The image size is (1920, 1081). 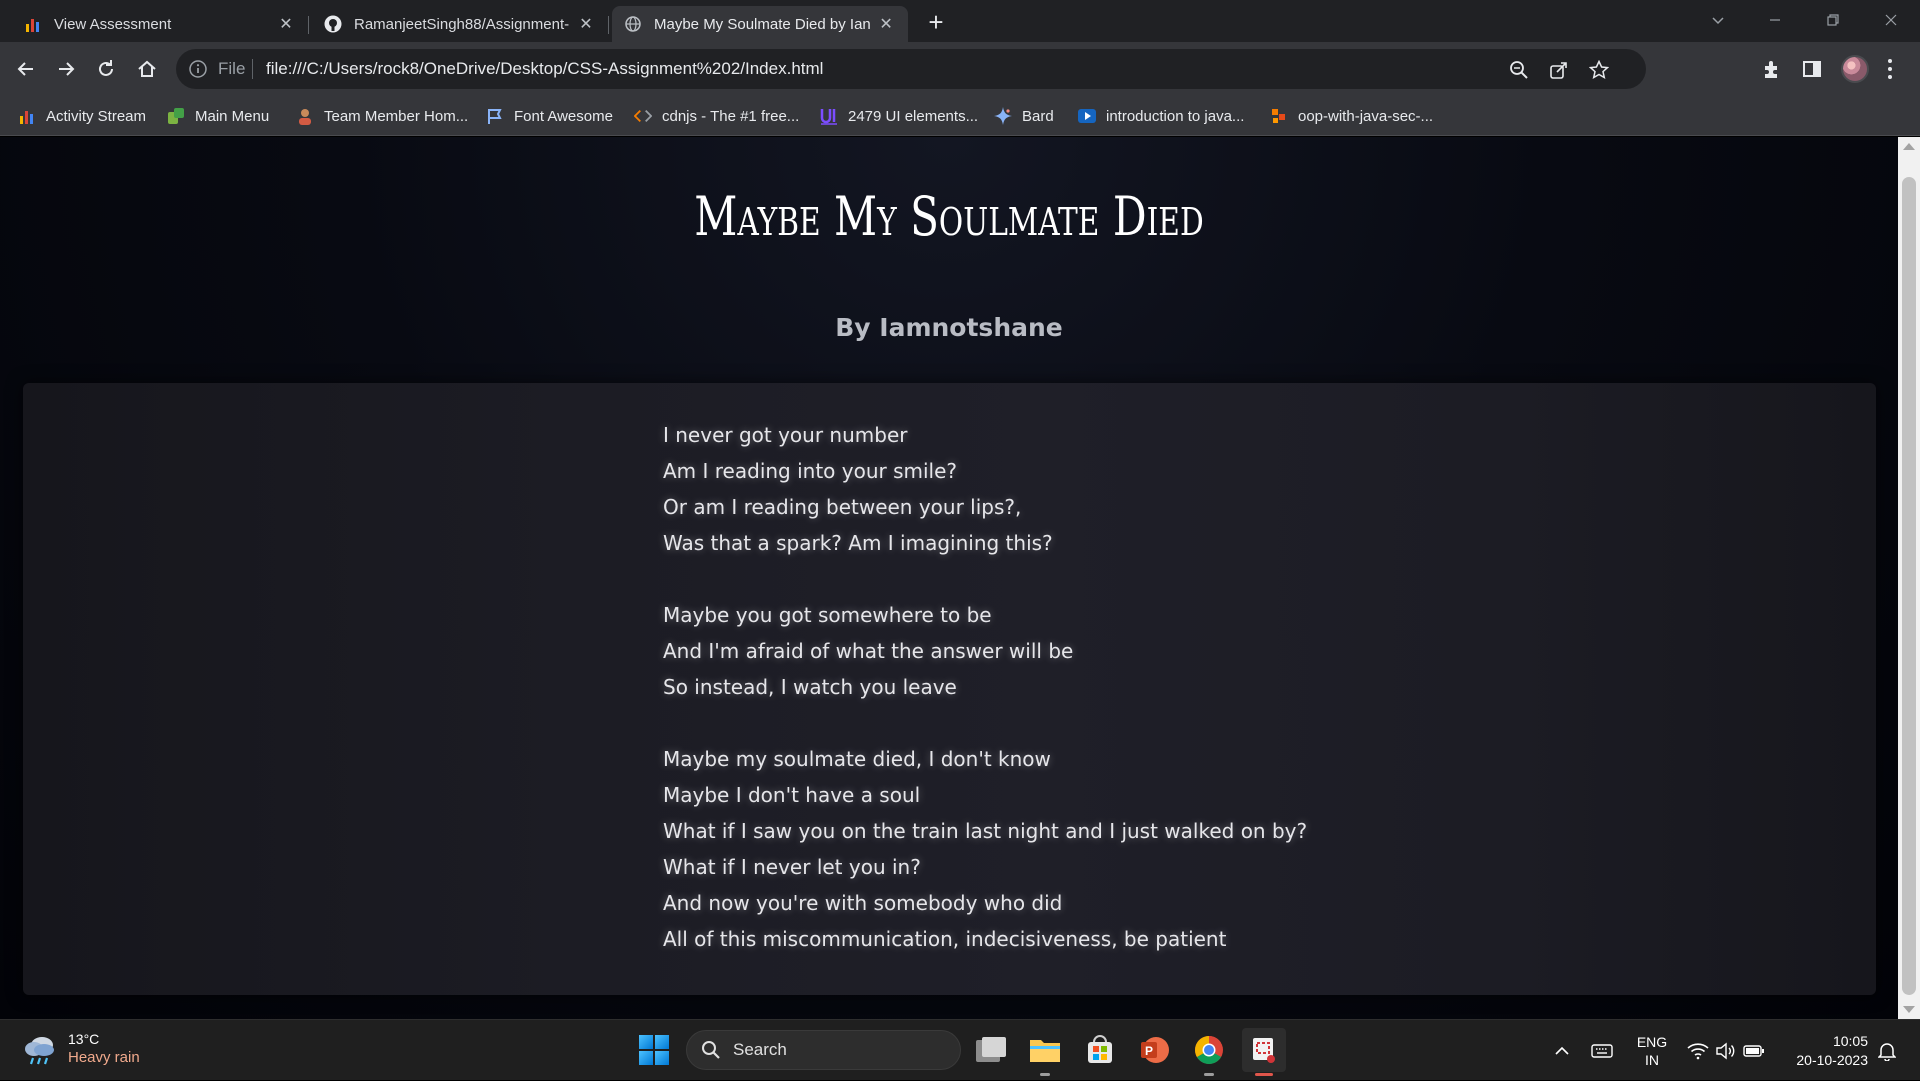 I want to click on forward-button, so click(x=66, y=69).